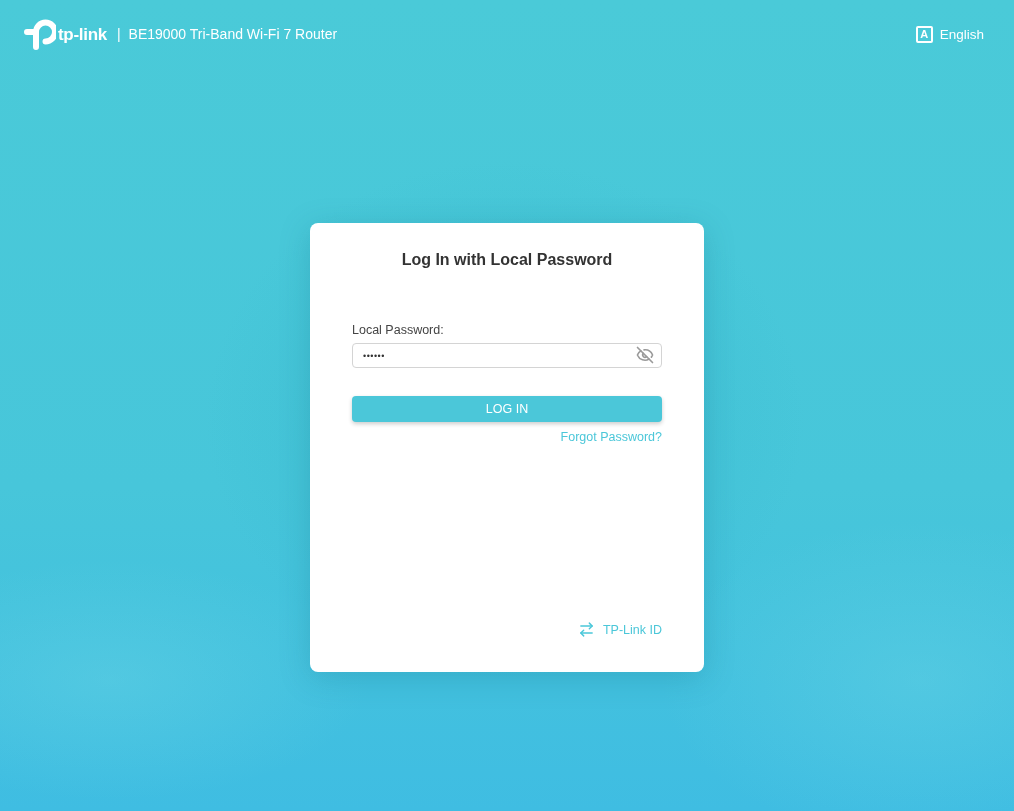  What do you see at coordinates (82, 35) in the screenshot?
I see `logo-text: tp-link` at bounding box center [82, 35].